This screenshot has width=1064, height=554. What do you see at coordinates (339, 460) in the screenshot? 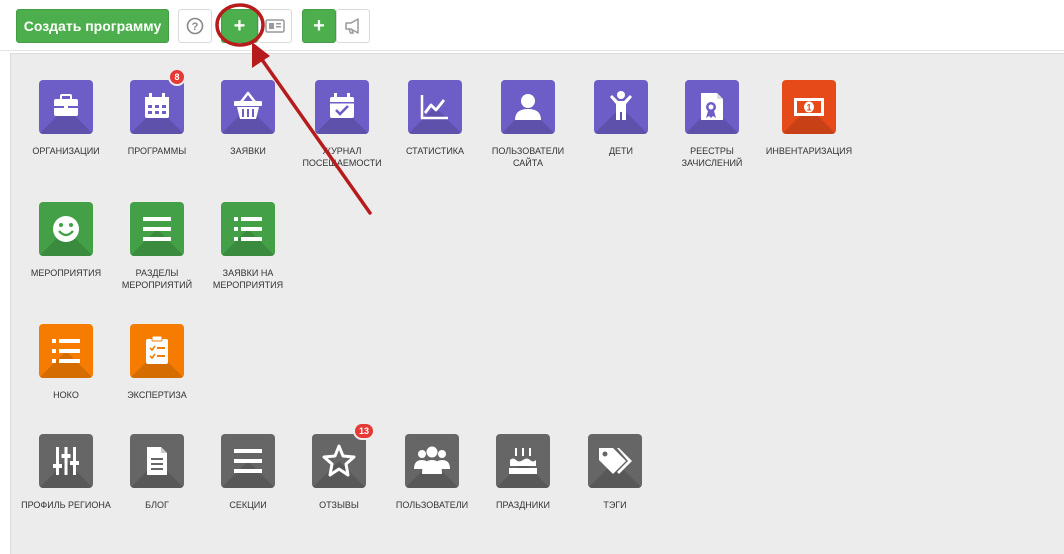
I see `star-icon` at bounding box center [339, 460].